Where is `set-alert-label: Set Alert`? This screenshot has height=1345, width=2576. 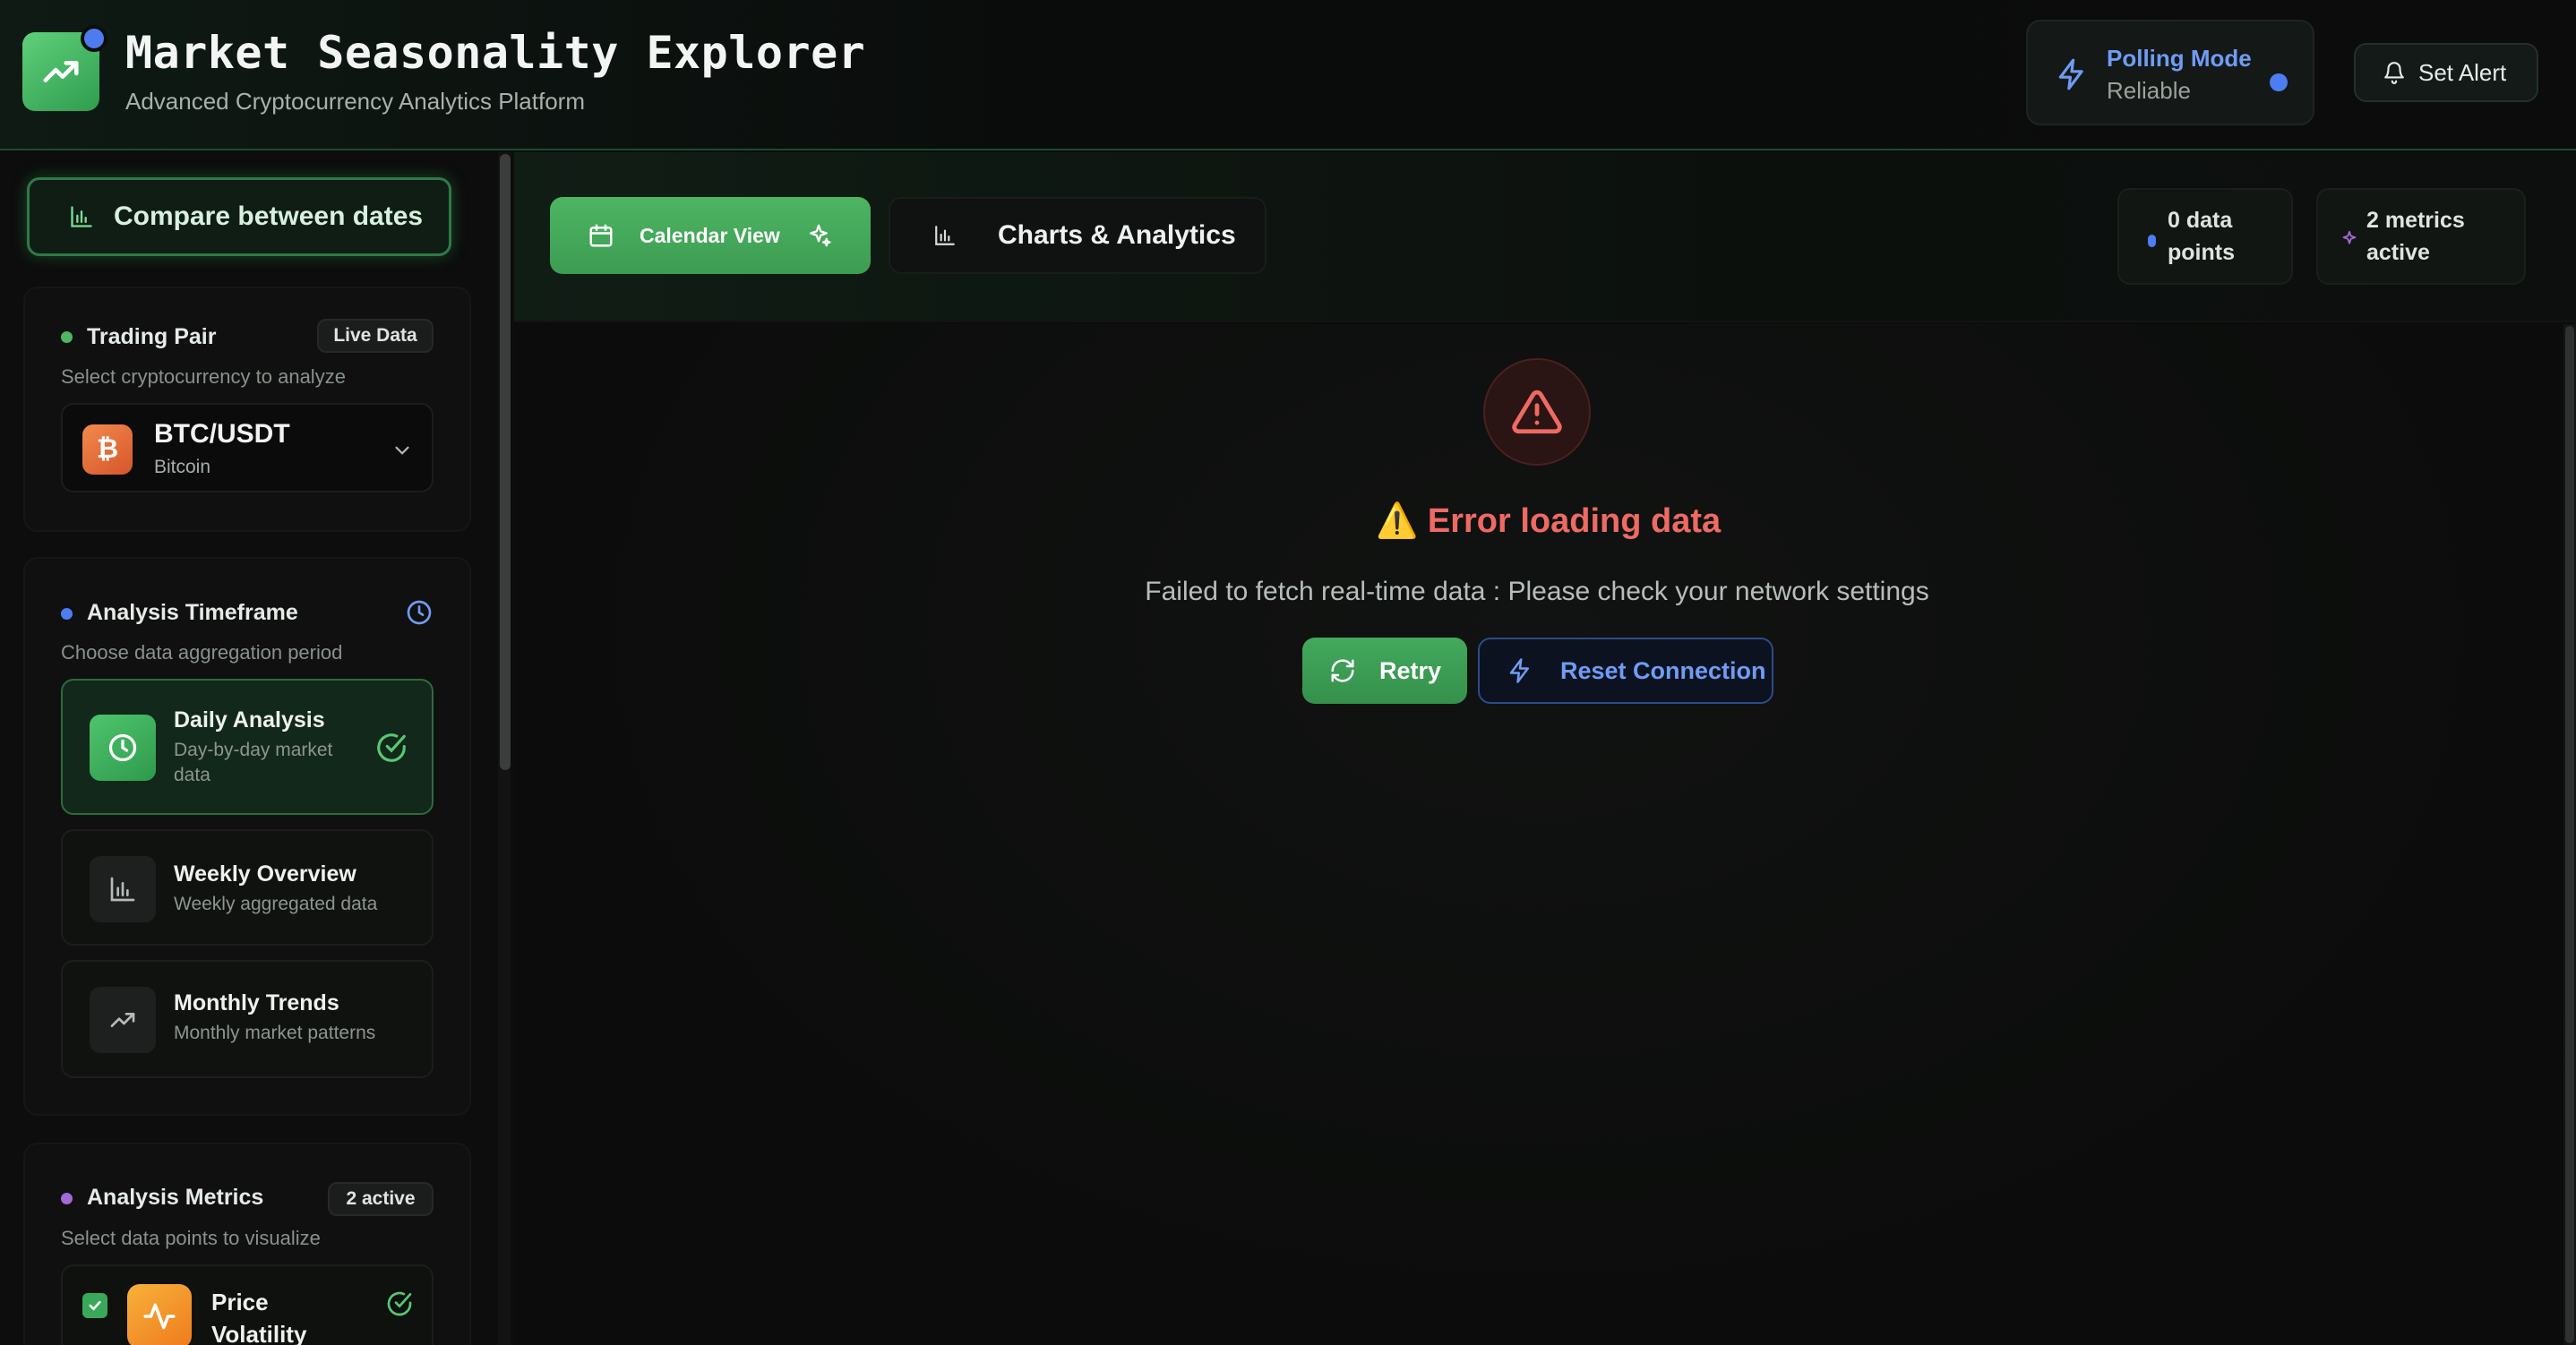
set-alert-label: Set Alert is located at coordinates (2462, 72).